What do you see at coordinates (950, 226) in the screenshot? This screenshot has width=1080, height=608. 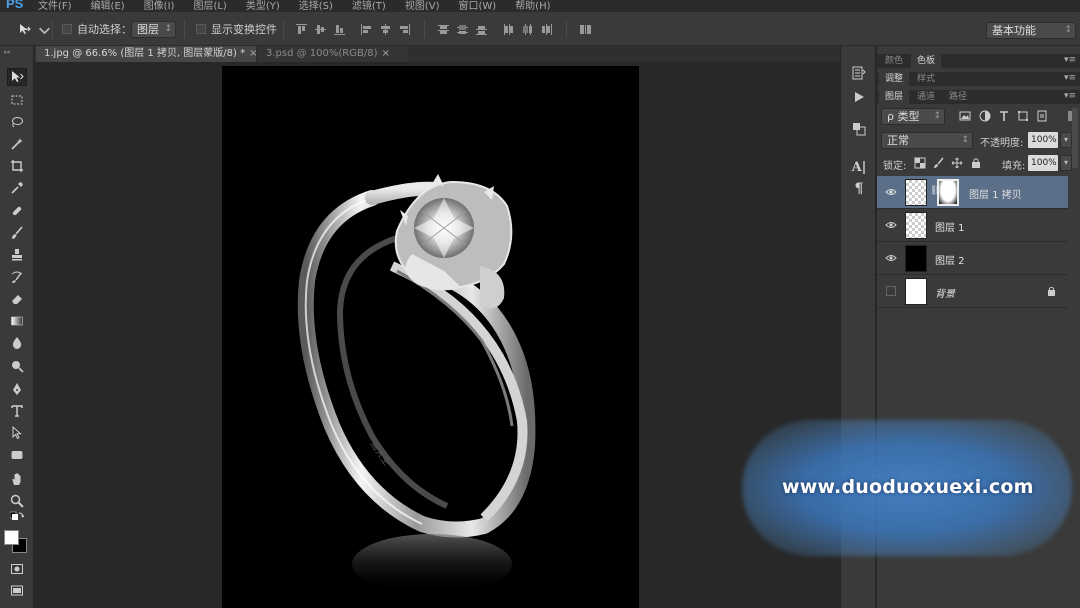 I see `layer-name: 图层 1` at bounding box center [950, 226].